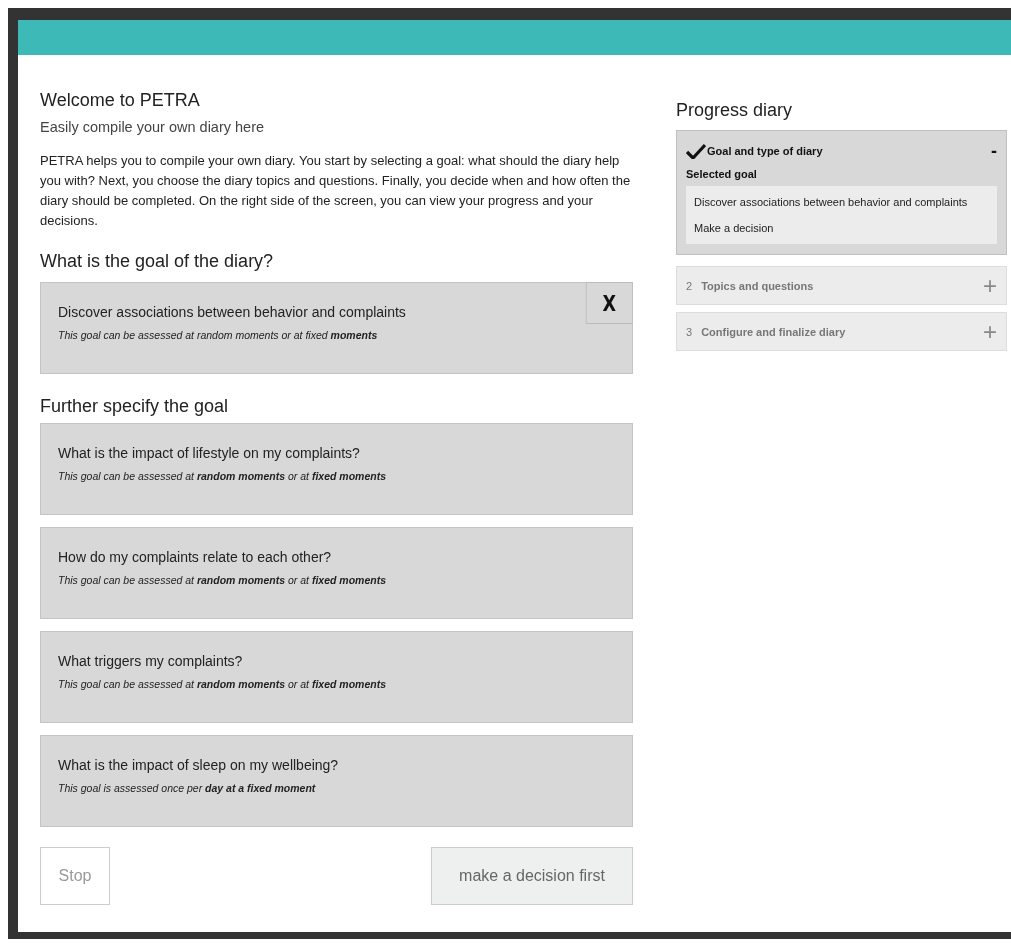 This screenshot has height=947, width=1011. I want to click on goal-card: What is the impact of lifestyle on my complaints? This goal can be assessed at random moments or at fixed moments, so click(336, 469).